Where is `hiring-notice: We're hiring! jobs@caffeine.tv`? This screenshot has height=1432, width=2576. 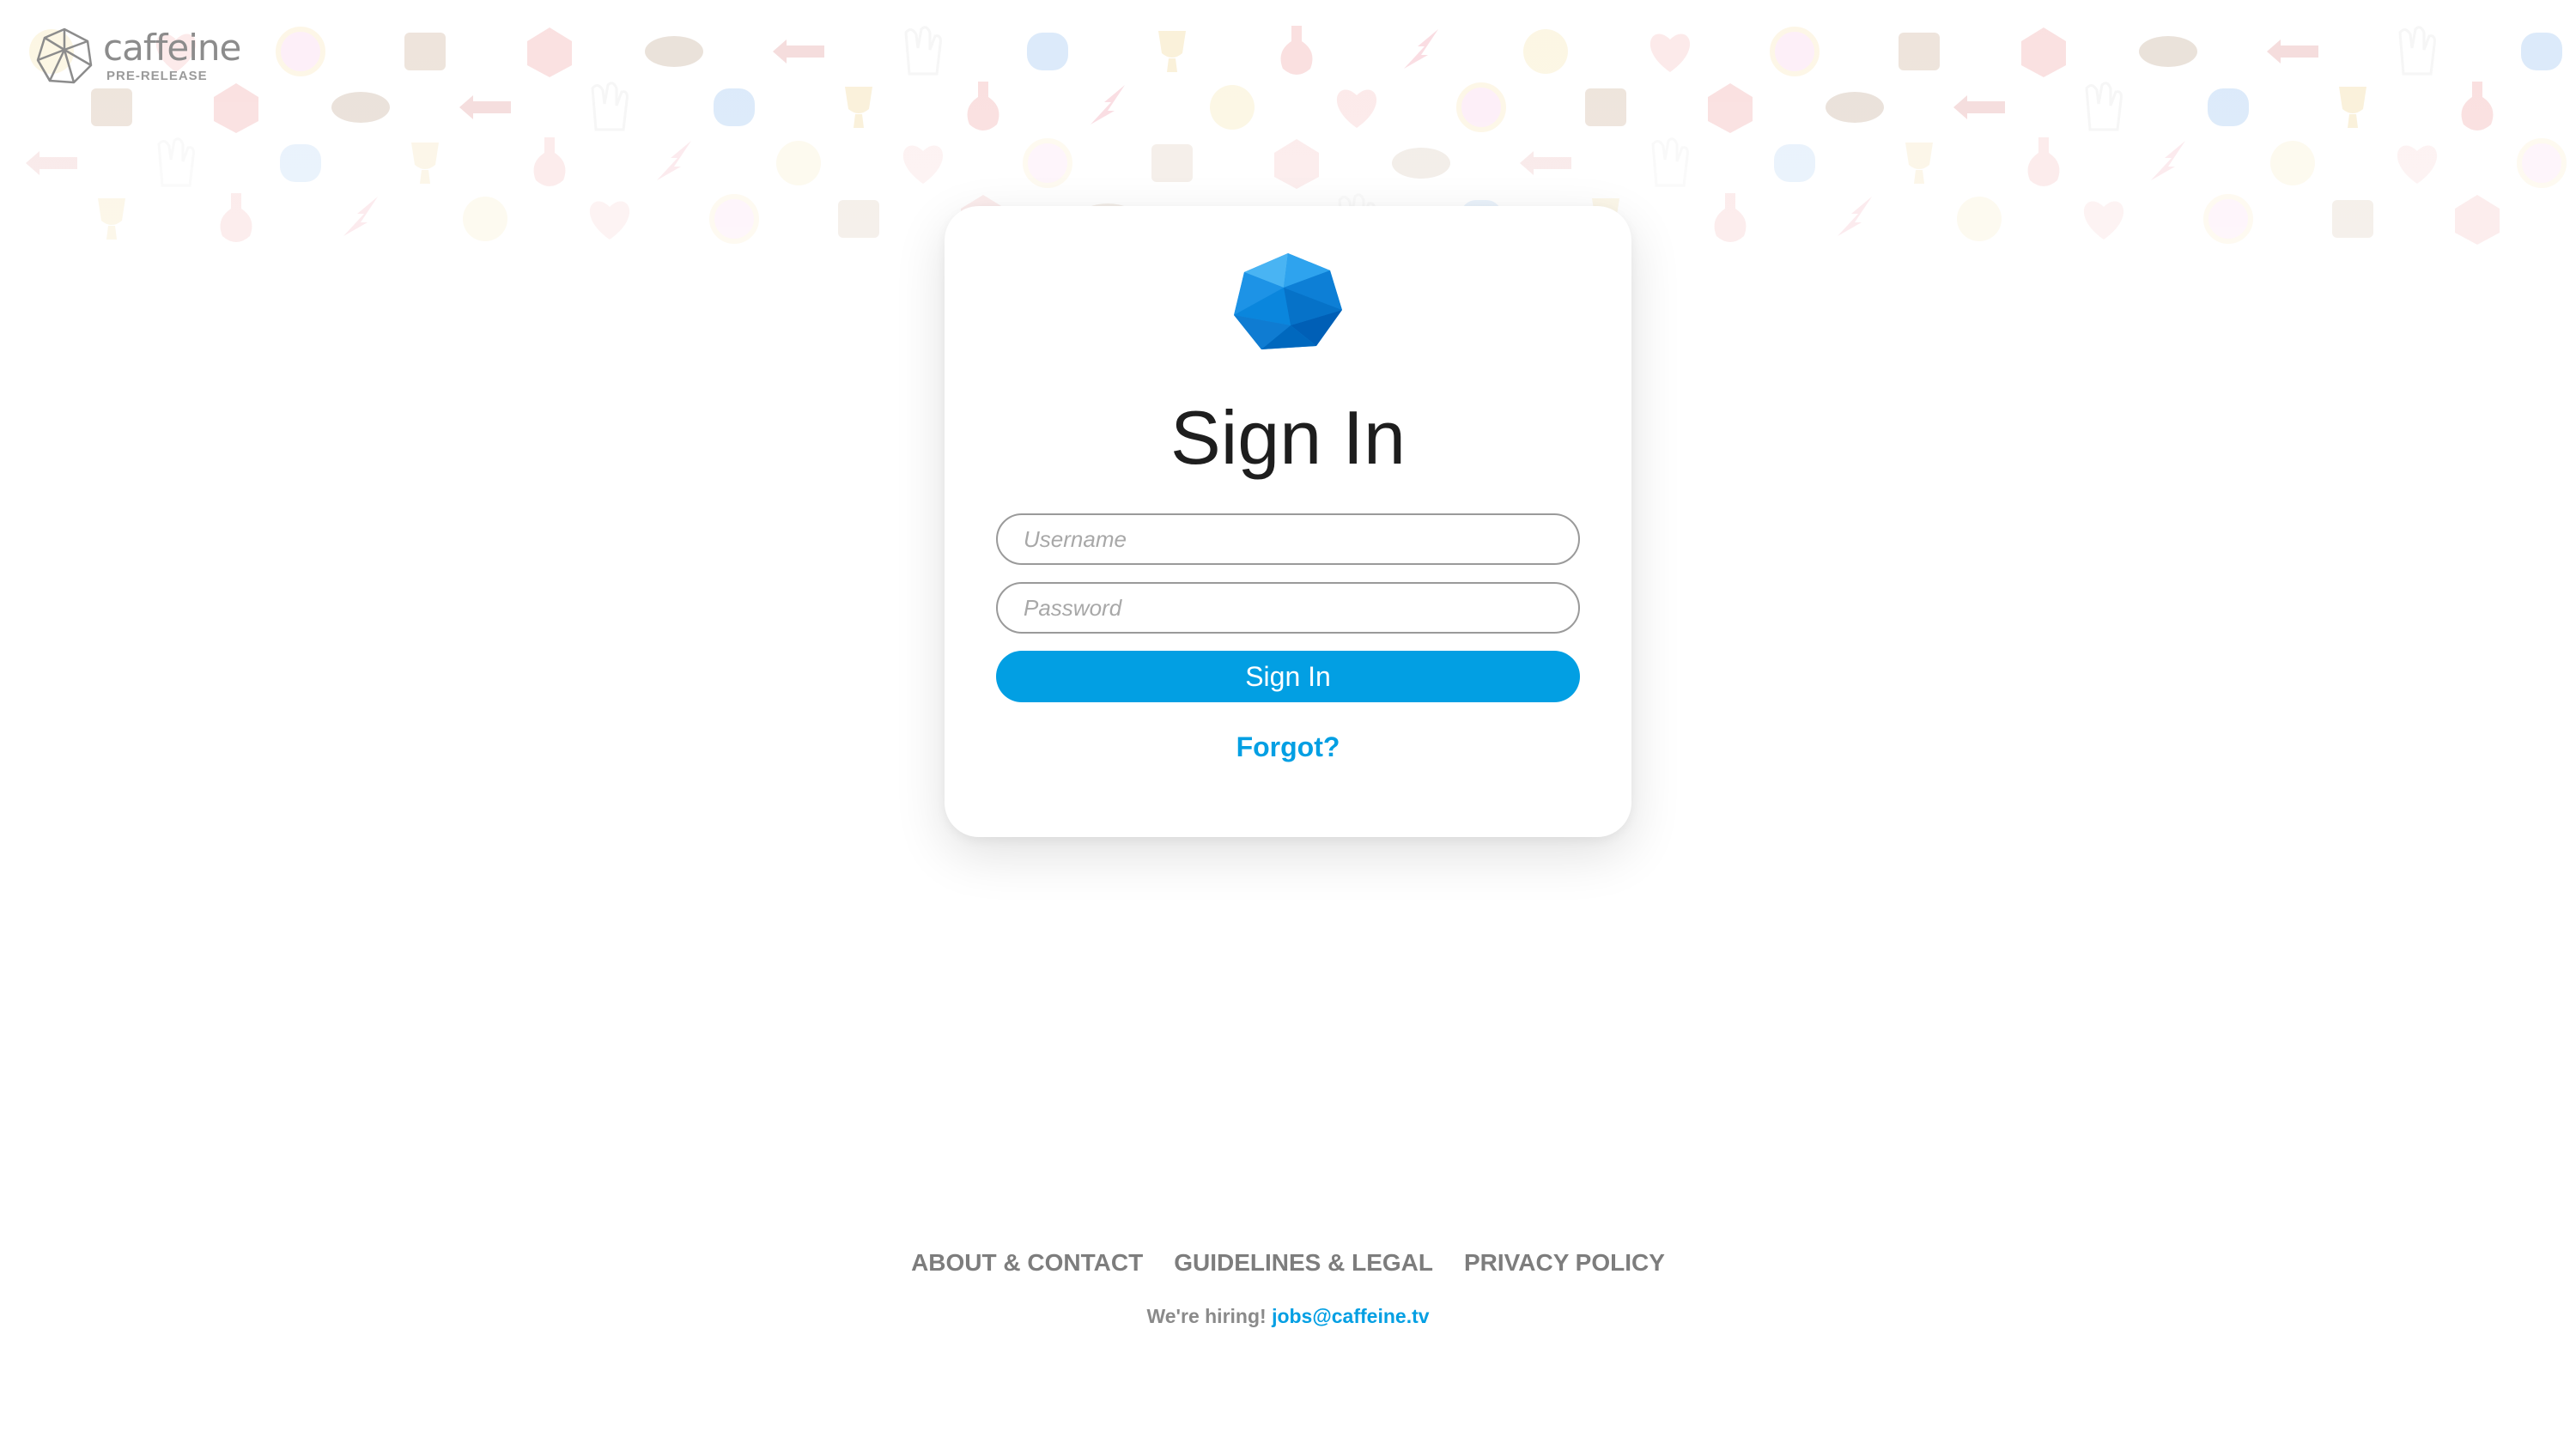 hiring-notice: We're hiring! jobs@caffeine.tv is located at coordinates (1288, 1316).